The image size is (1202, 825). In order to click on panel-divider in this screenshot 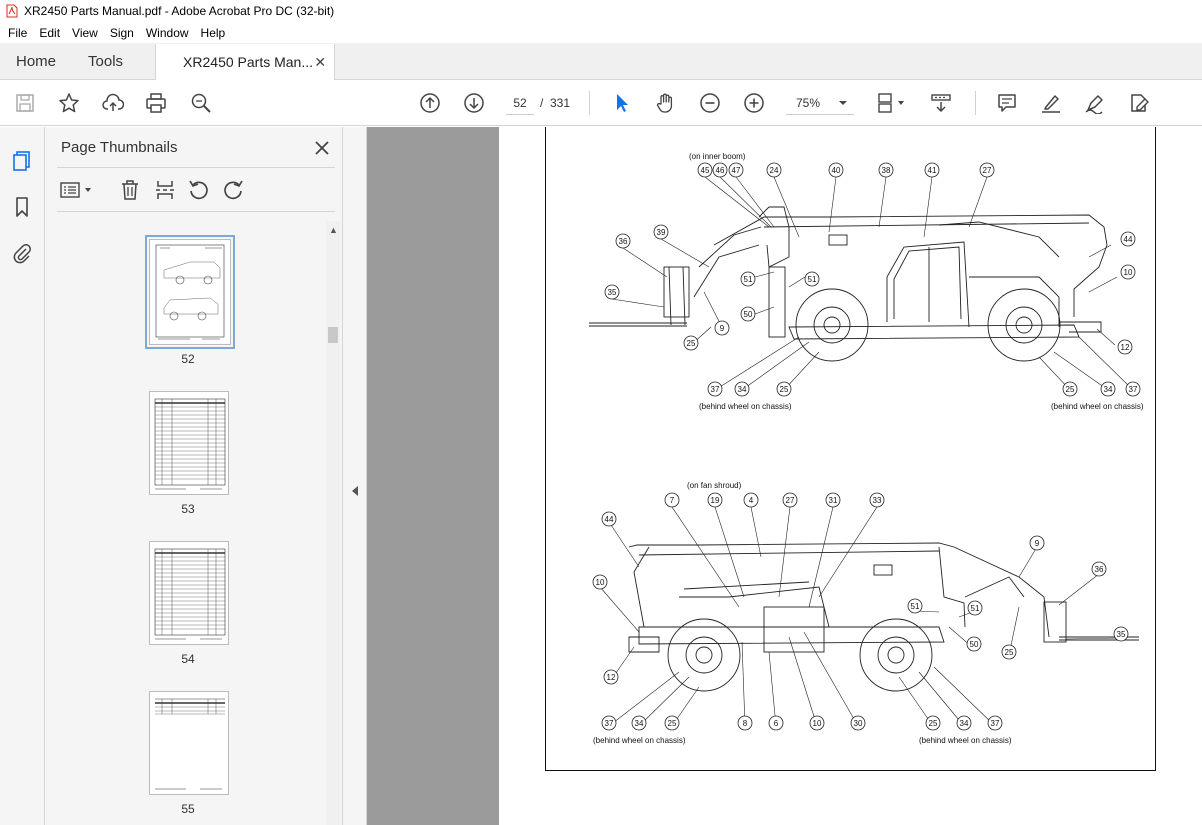, I will do `click(196, 211)`.